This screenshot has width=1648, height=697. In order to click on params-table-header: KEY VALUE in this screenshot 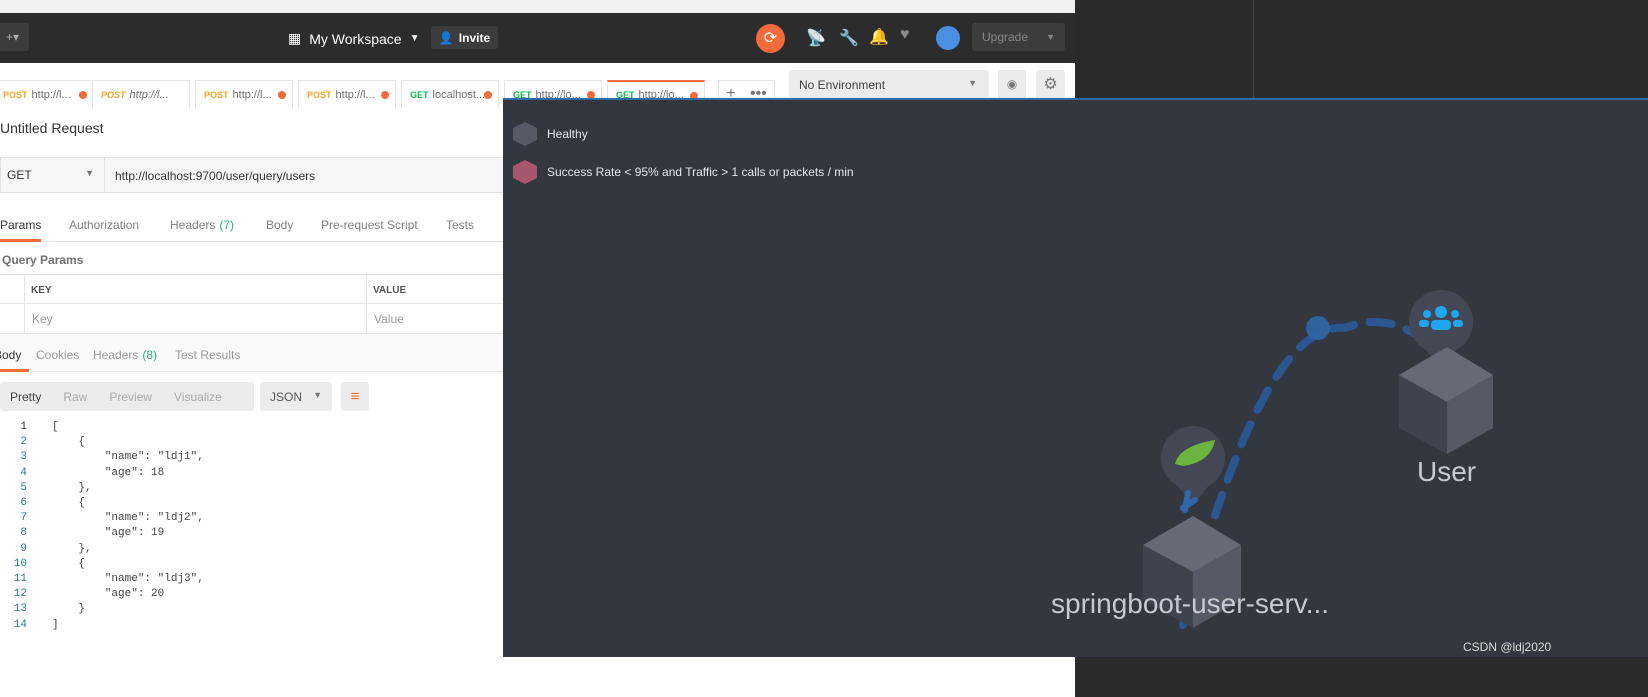, I will do `click(251, 289)`.